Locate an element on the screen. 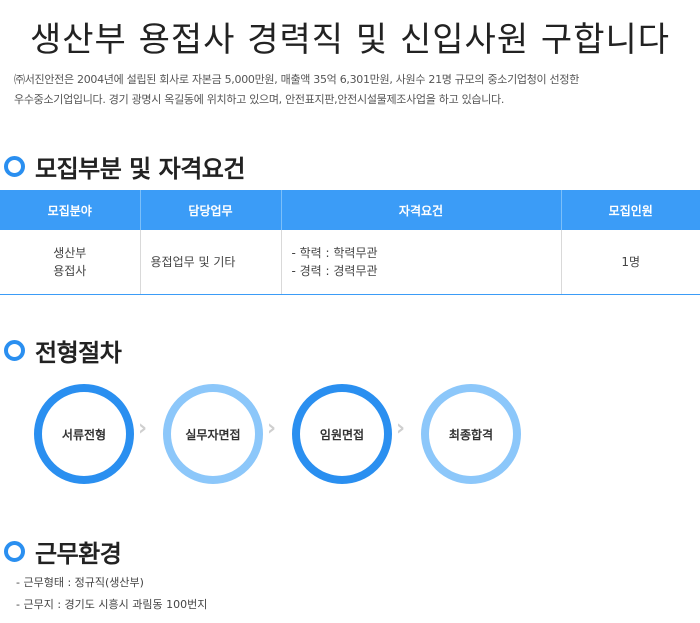 The height and width of the screenshot is (623, 700). column-header: 모집분야 is located at coordinates (70, 210).